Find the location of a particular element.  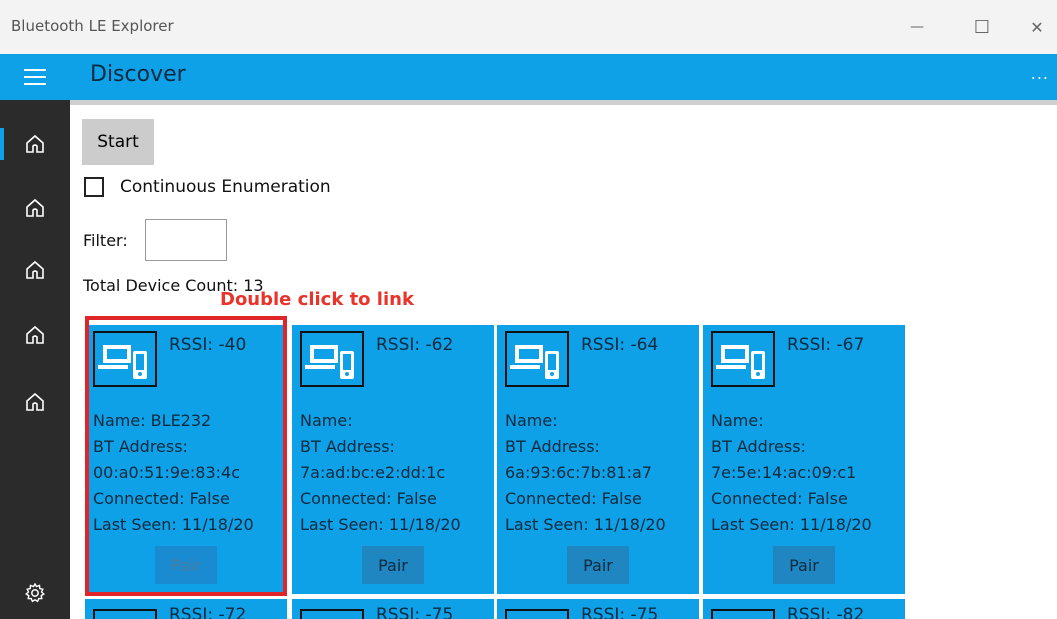

settings-button is located at coordinates (35, 593).